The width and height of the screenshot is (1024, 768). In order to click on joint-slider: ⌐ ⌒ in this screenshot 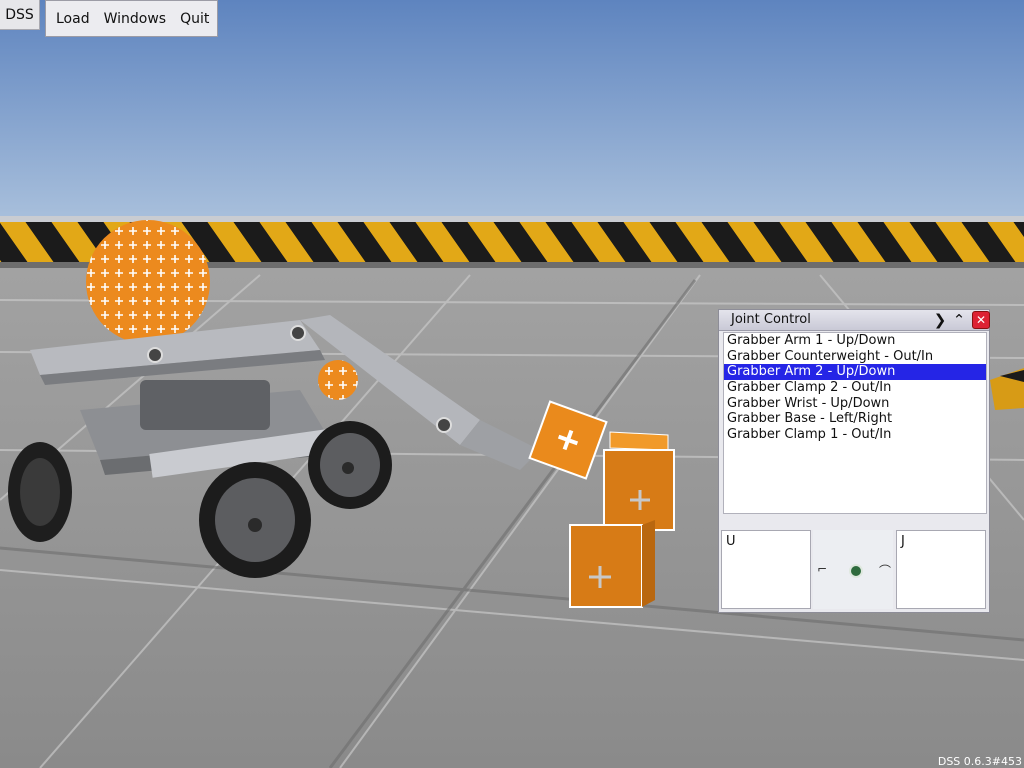, I will do `click(853, 569)`.